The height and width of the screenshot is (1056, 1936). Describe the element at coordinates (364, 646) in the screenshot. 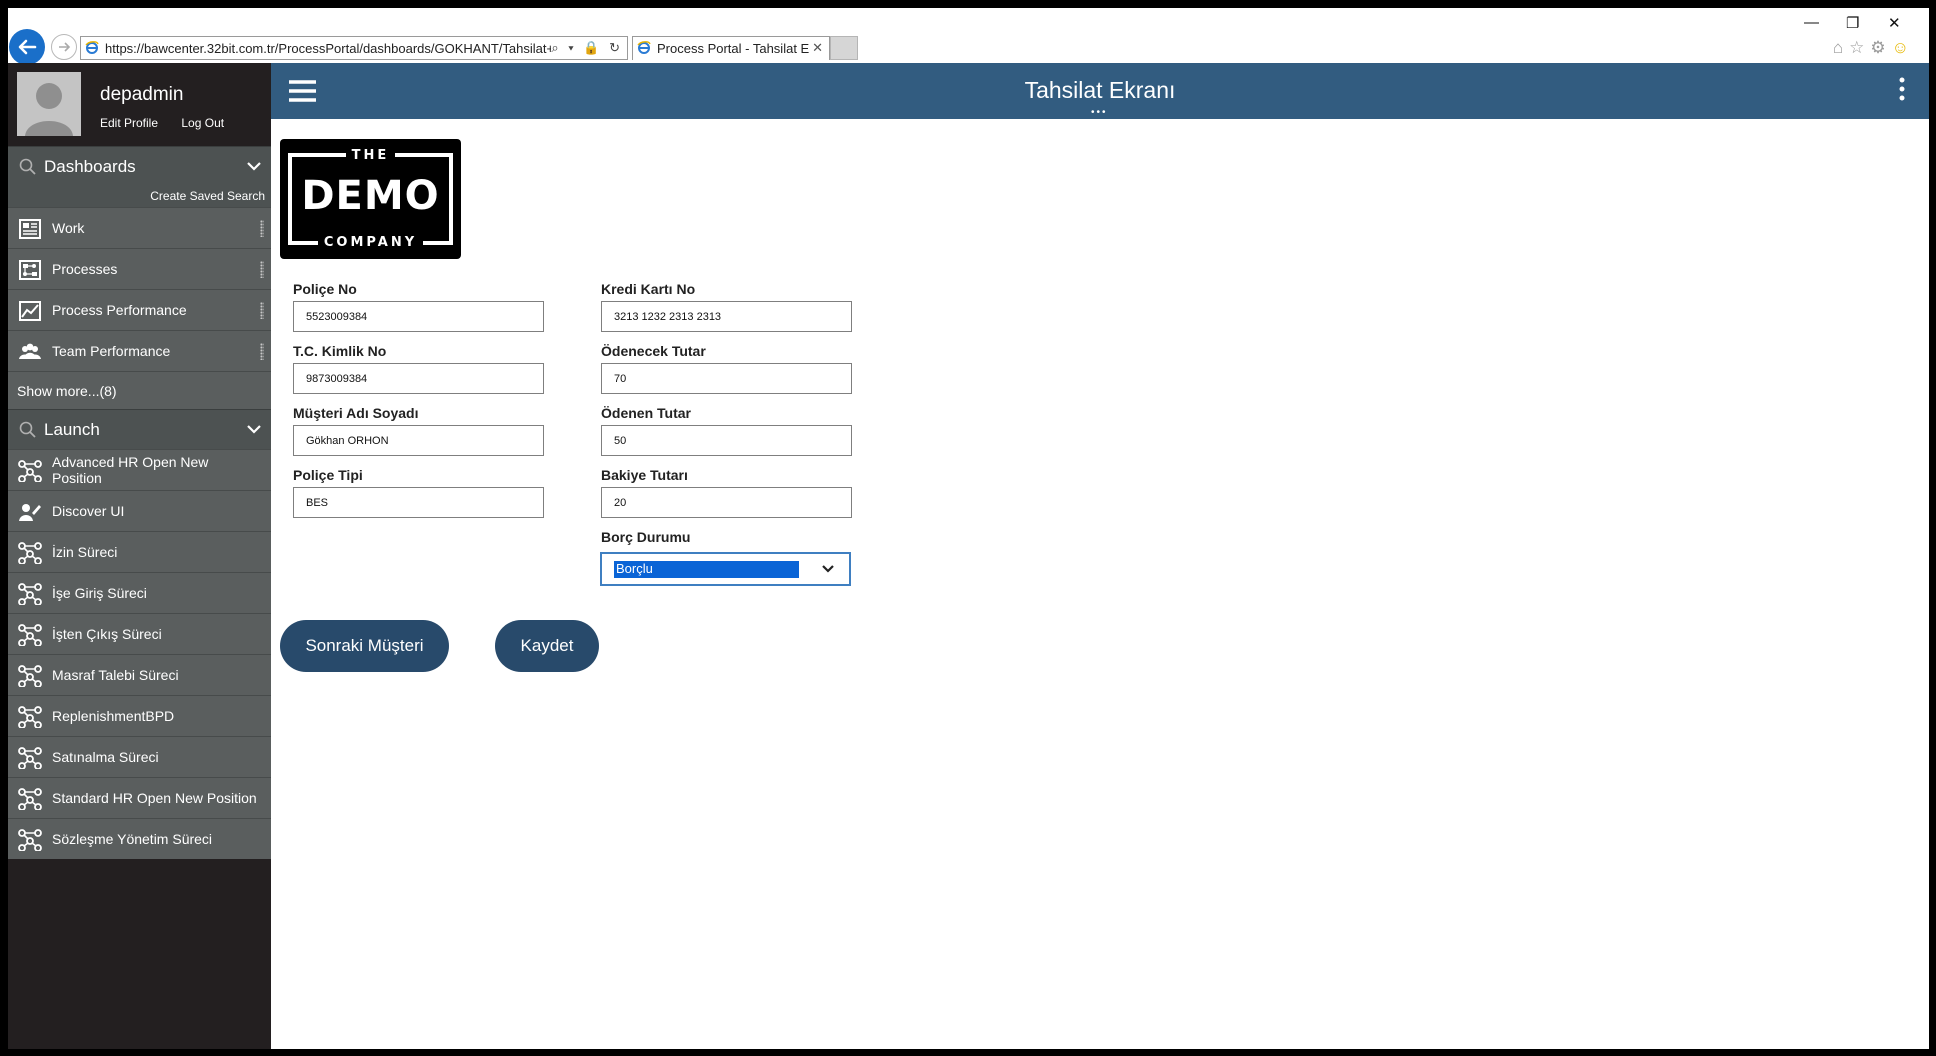

I see `next-customer-button: Sonraki Müşteri` at that location.